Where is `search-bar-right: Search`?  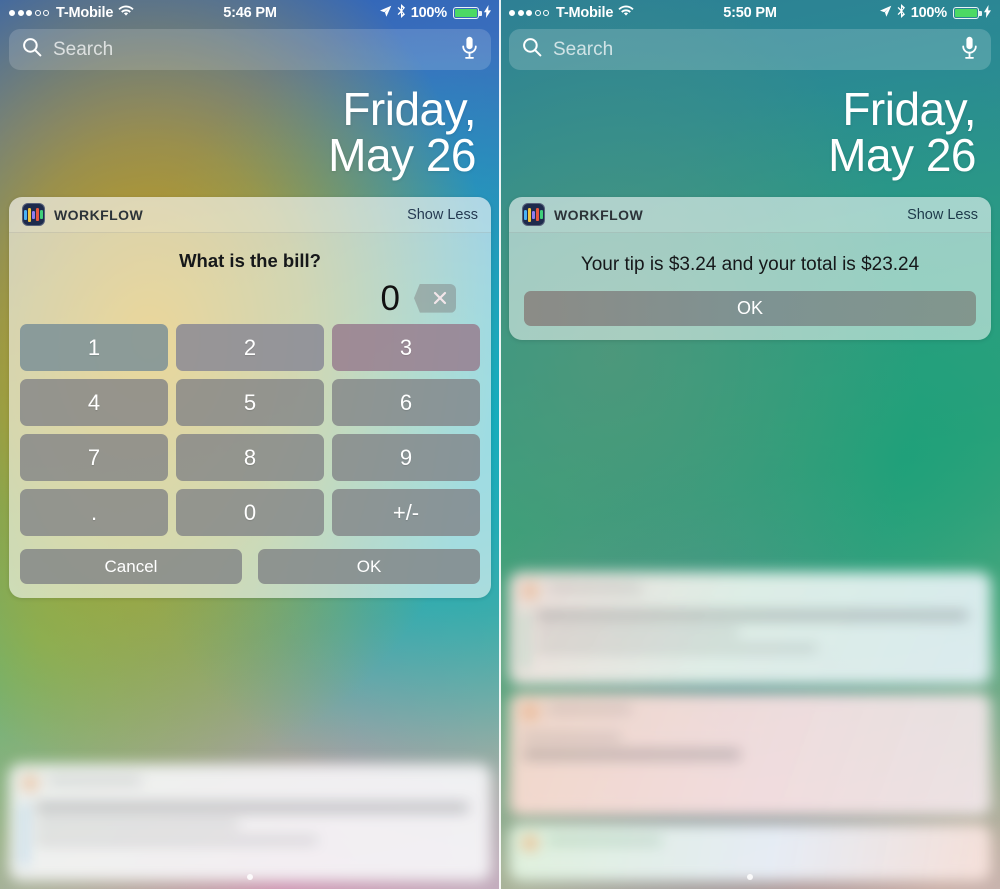 search-bar-right: Search is located at coordinates (750, 48).